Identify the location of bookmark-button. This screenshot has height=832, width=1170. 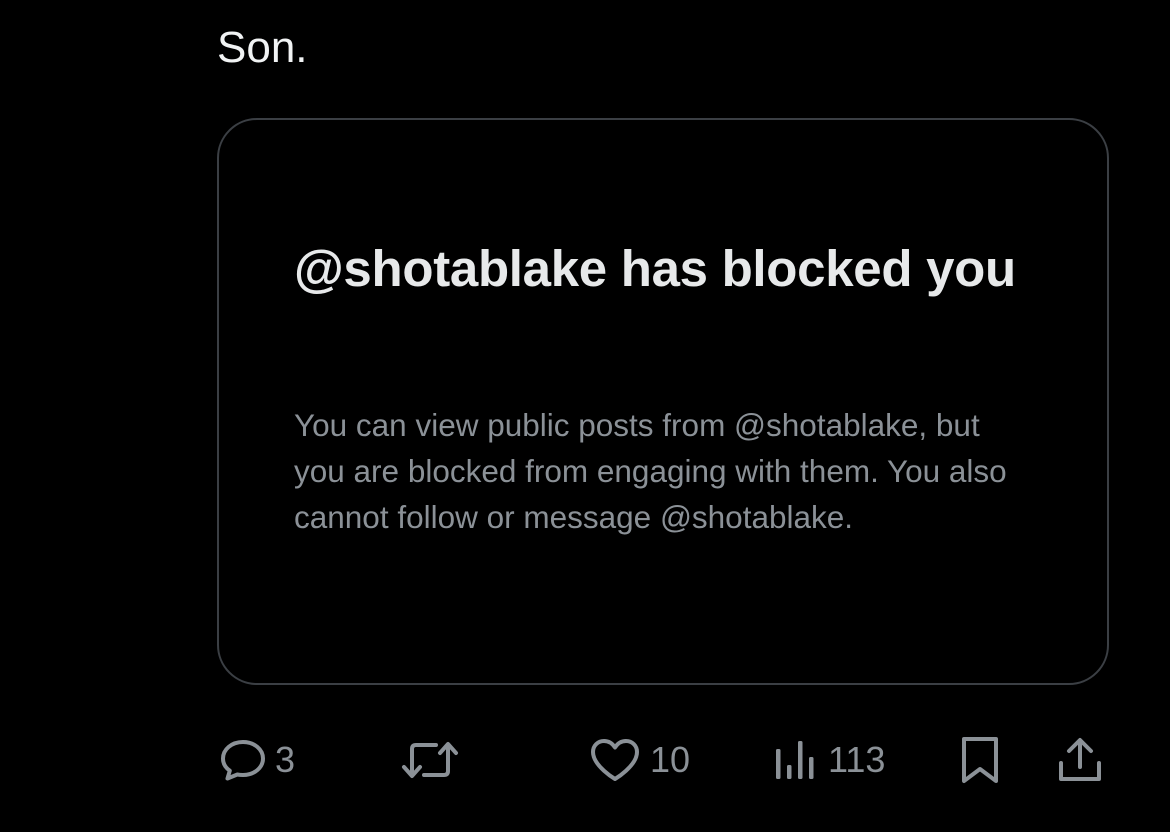
(980, 760).